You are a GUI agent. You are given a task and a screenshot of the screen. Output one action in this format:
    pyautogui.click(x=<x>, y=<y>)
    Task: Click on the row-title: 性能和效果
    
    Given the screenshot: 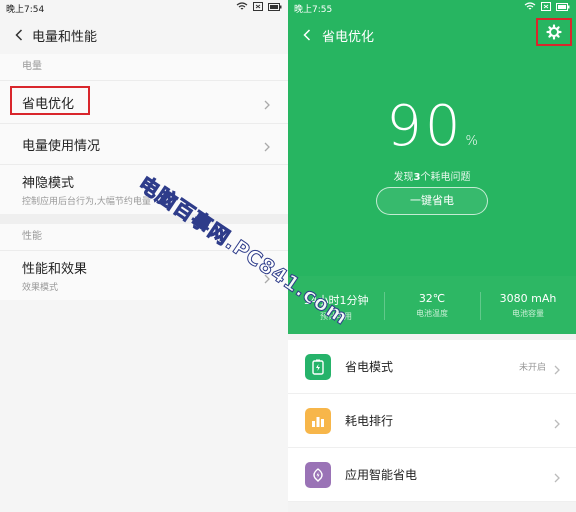 What is the action you would take?
    pyautogui.click(x=55, y=269)
    